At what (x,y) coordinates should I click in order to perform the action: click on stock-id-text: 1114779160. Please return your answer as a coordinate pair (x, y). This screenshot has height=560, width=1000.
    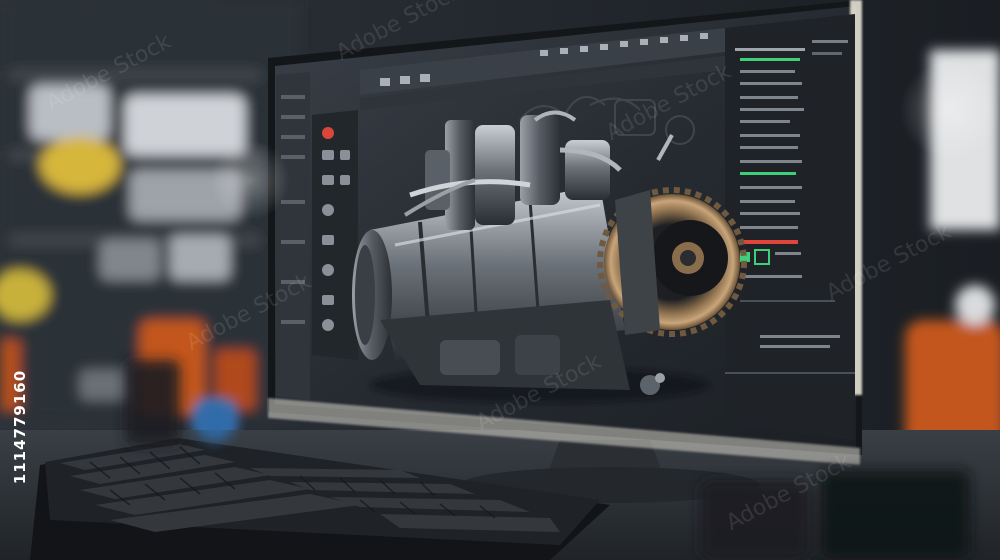
    Looking at the image, I should click on (20, 427).